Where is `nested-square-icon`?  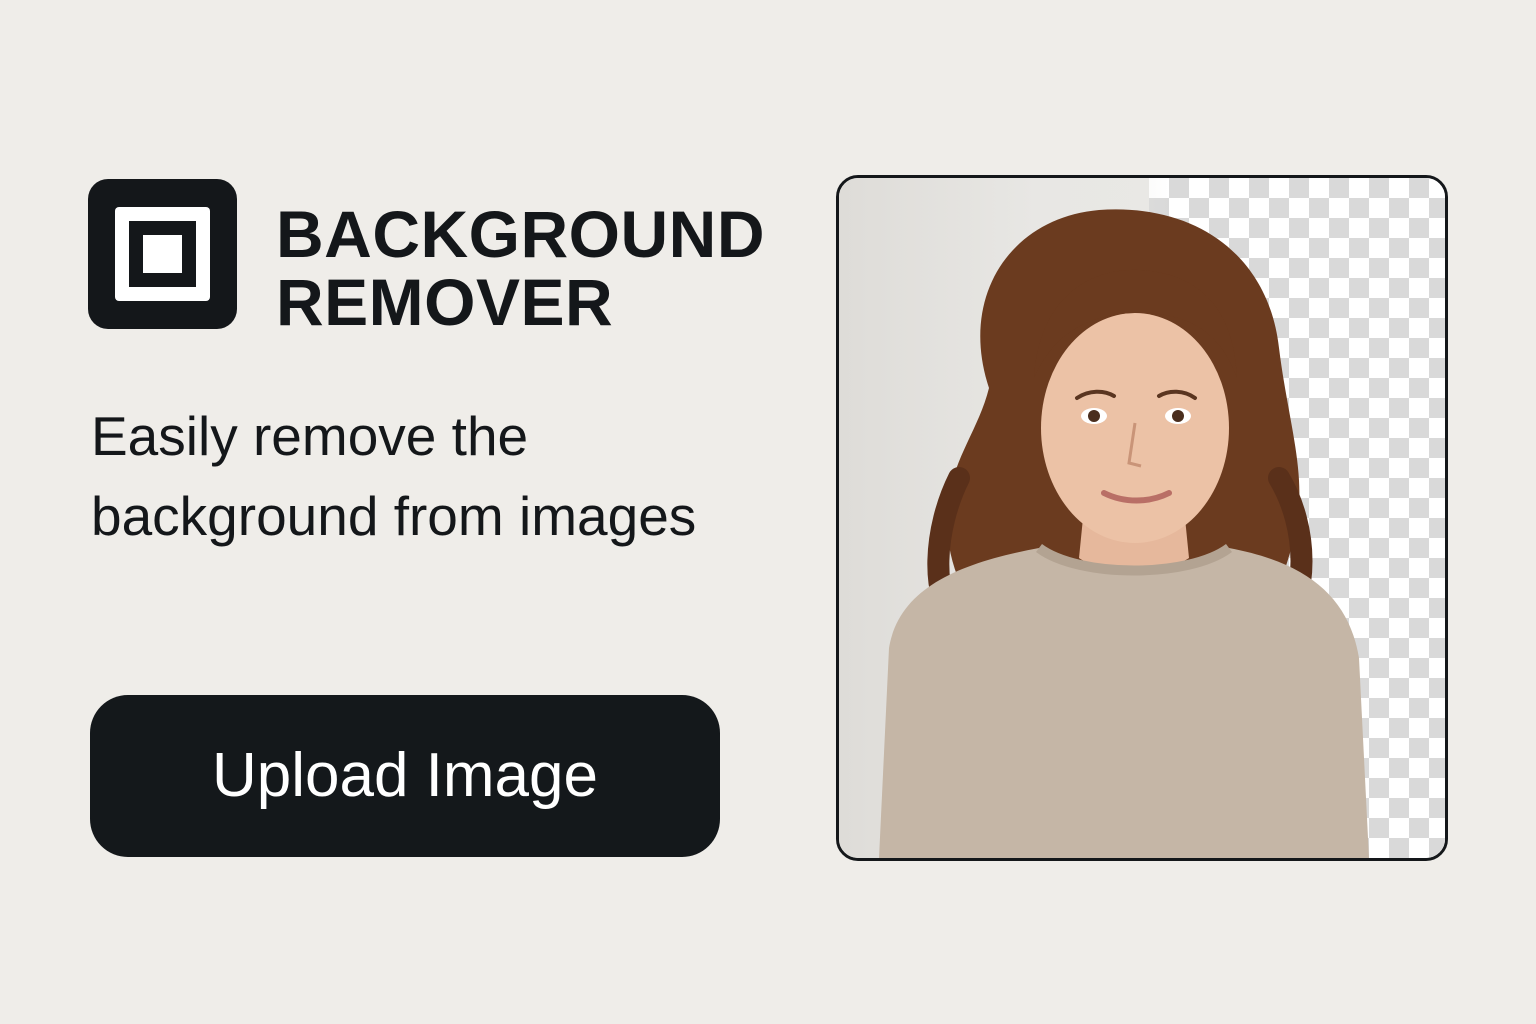 nested-square-icon is located at coordinates (162, 254).